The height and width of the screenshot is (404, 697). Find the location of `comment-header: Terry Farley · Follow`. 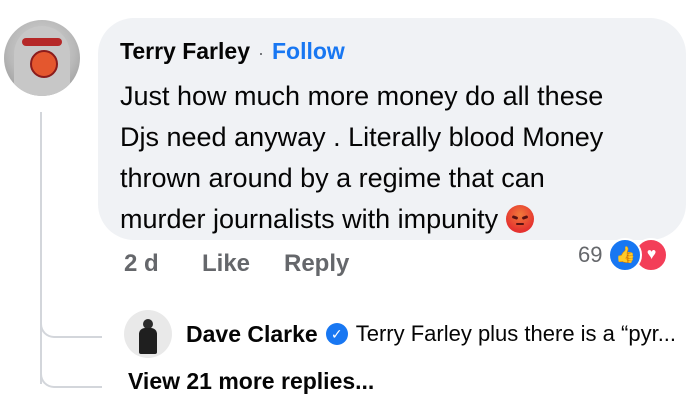

comment-header: Terry Farley · Follow is located at coordinates (232, 51).